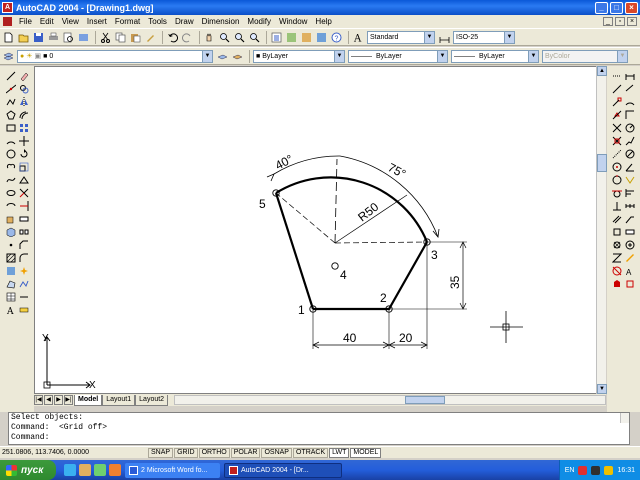 The height and width of the screenshot is (480, 640). Describe the element at coordinates (24, 115) in the screenshot. I see `offset-icon` at that location.